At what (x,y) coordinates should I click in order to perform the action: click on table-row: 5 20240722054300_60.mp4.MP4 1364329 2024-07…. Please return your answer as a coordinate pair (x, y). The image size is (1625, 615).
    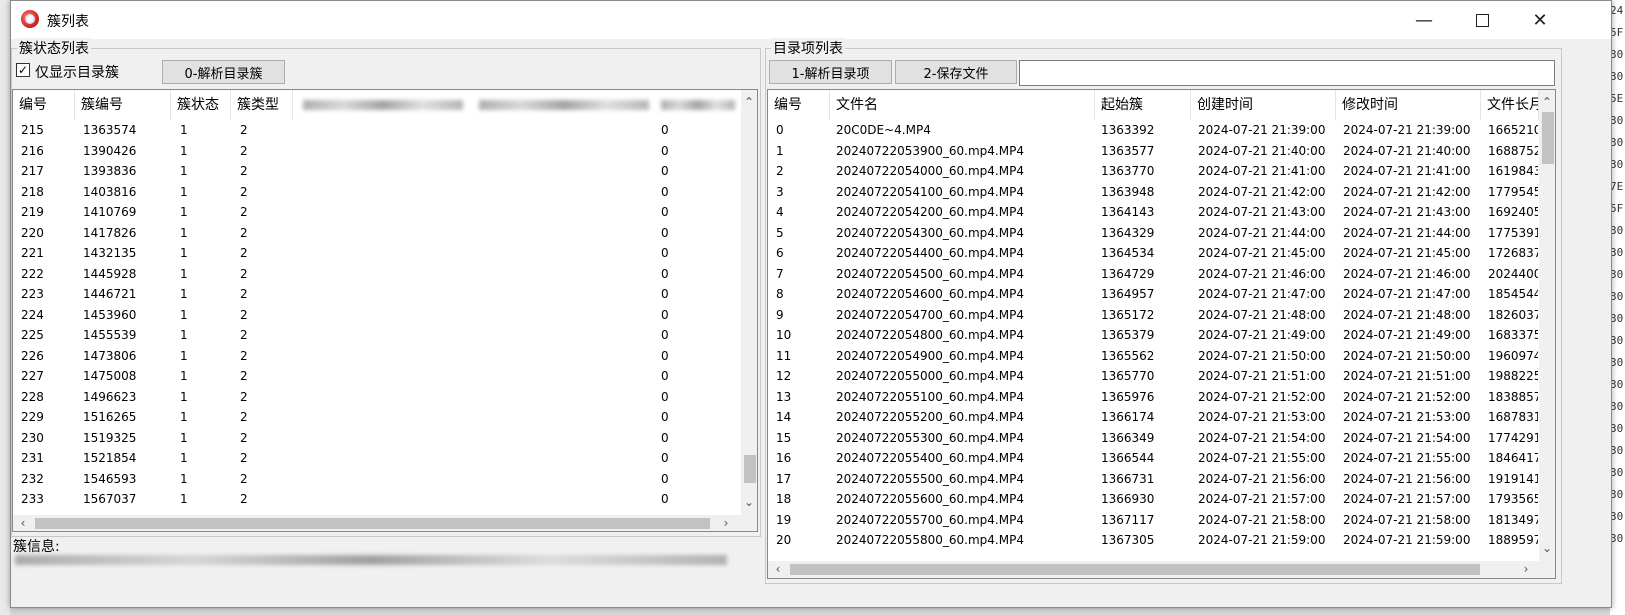
    Looking at the image, I should click on (1161, 233).